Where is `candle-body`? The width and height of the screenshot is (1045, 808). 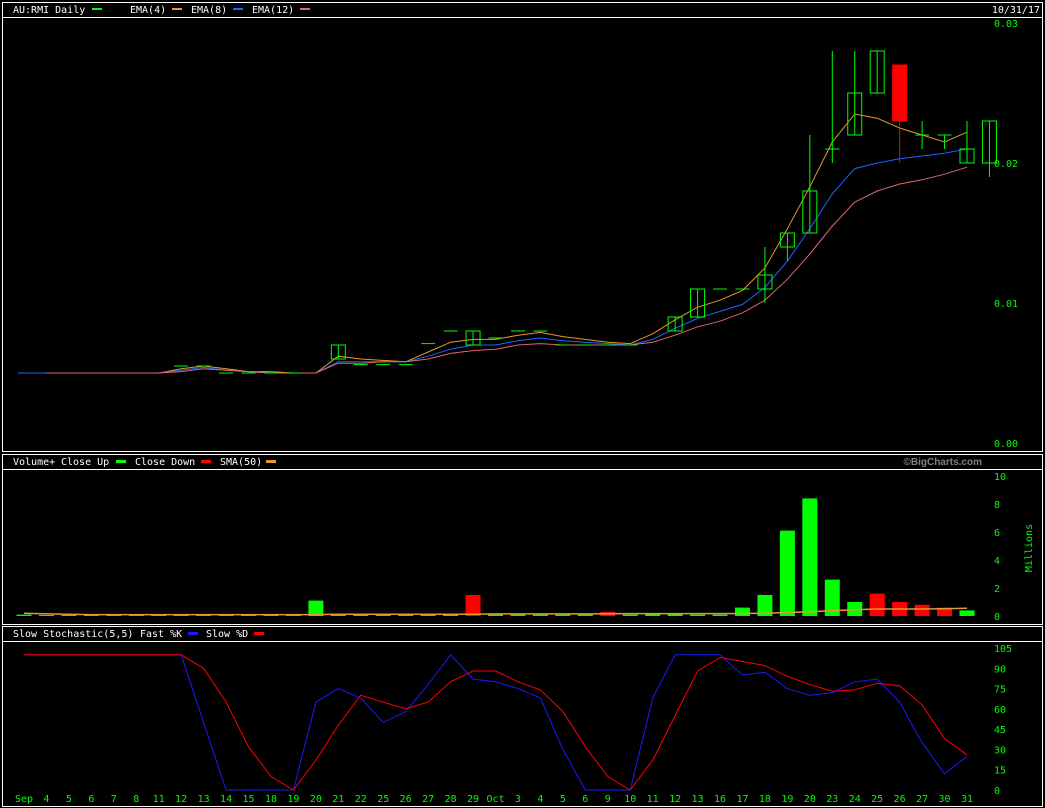
candle-body is located at coordinates (900, 93).